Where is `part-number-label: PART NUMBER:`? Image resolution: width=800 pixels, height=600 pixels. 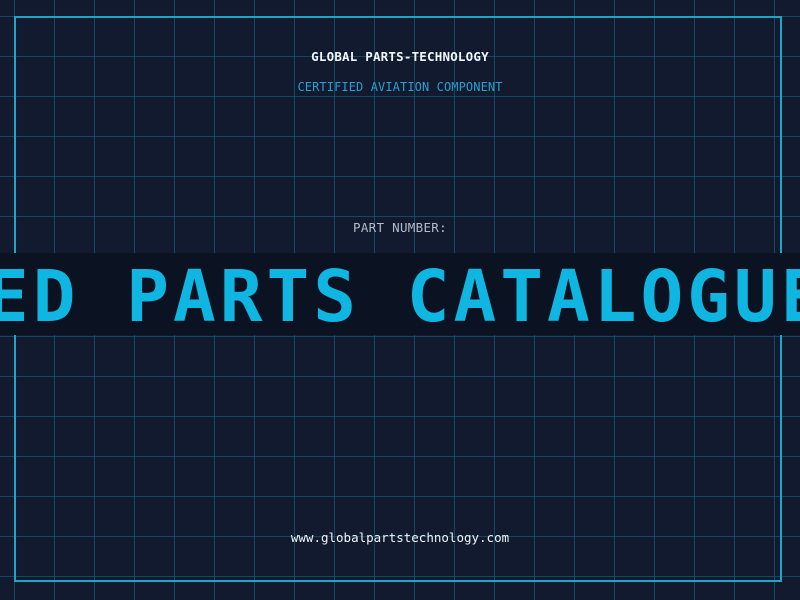
part-number-label: PART NUMBER: is located at coordinates (400, 227).